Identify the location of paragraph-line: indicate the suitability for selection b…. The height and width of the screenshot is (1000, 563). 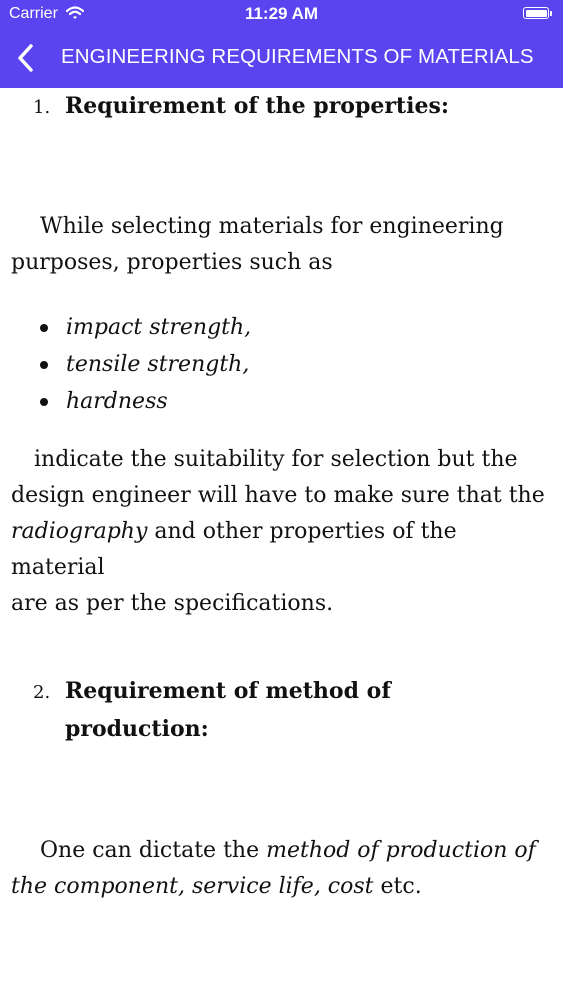
(276, 459).